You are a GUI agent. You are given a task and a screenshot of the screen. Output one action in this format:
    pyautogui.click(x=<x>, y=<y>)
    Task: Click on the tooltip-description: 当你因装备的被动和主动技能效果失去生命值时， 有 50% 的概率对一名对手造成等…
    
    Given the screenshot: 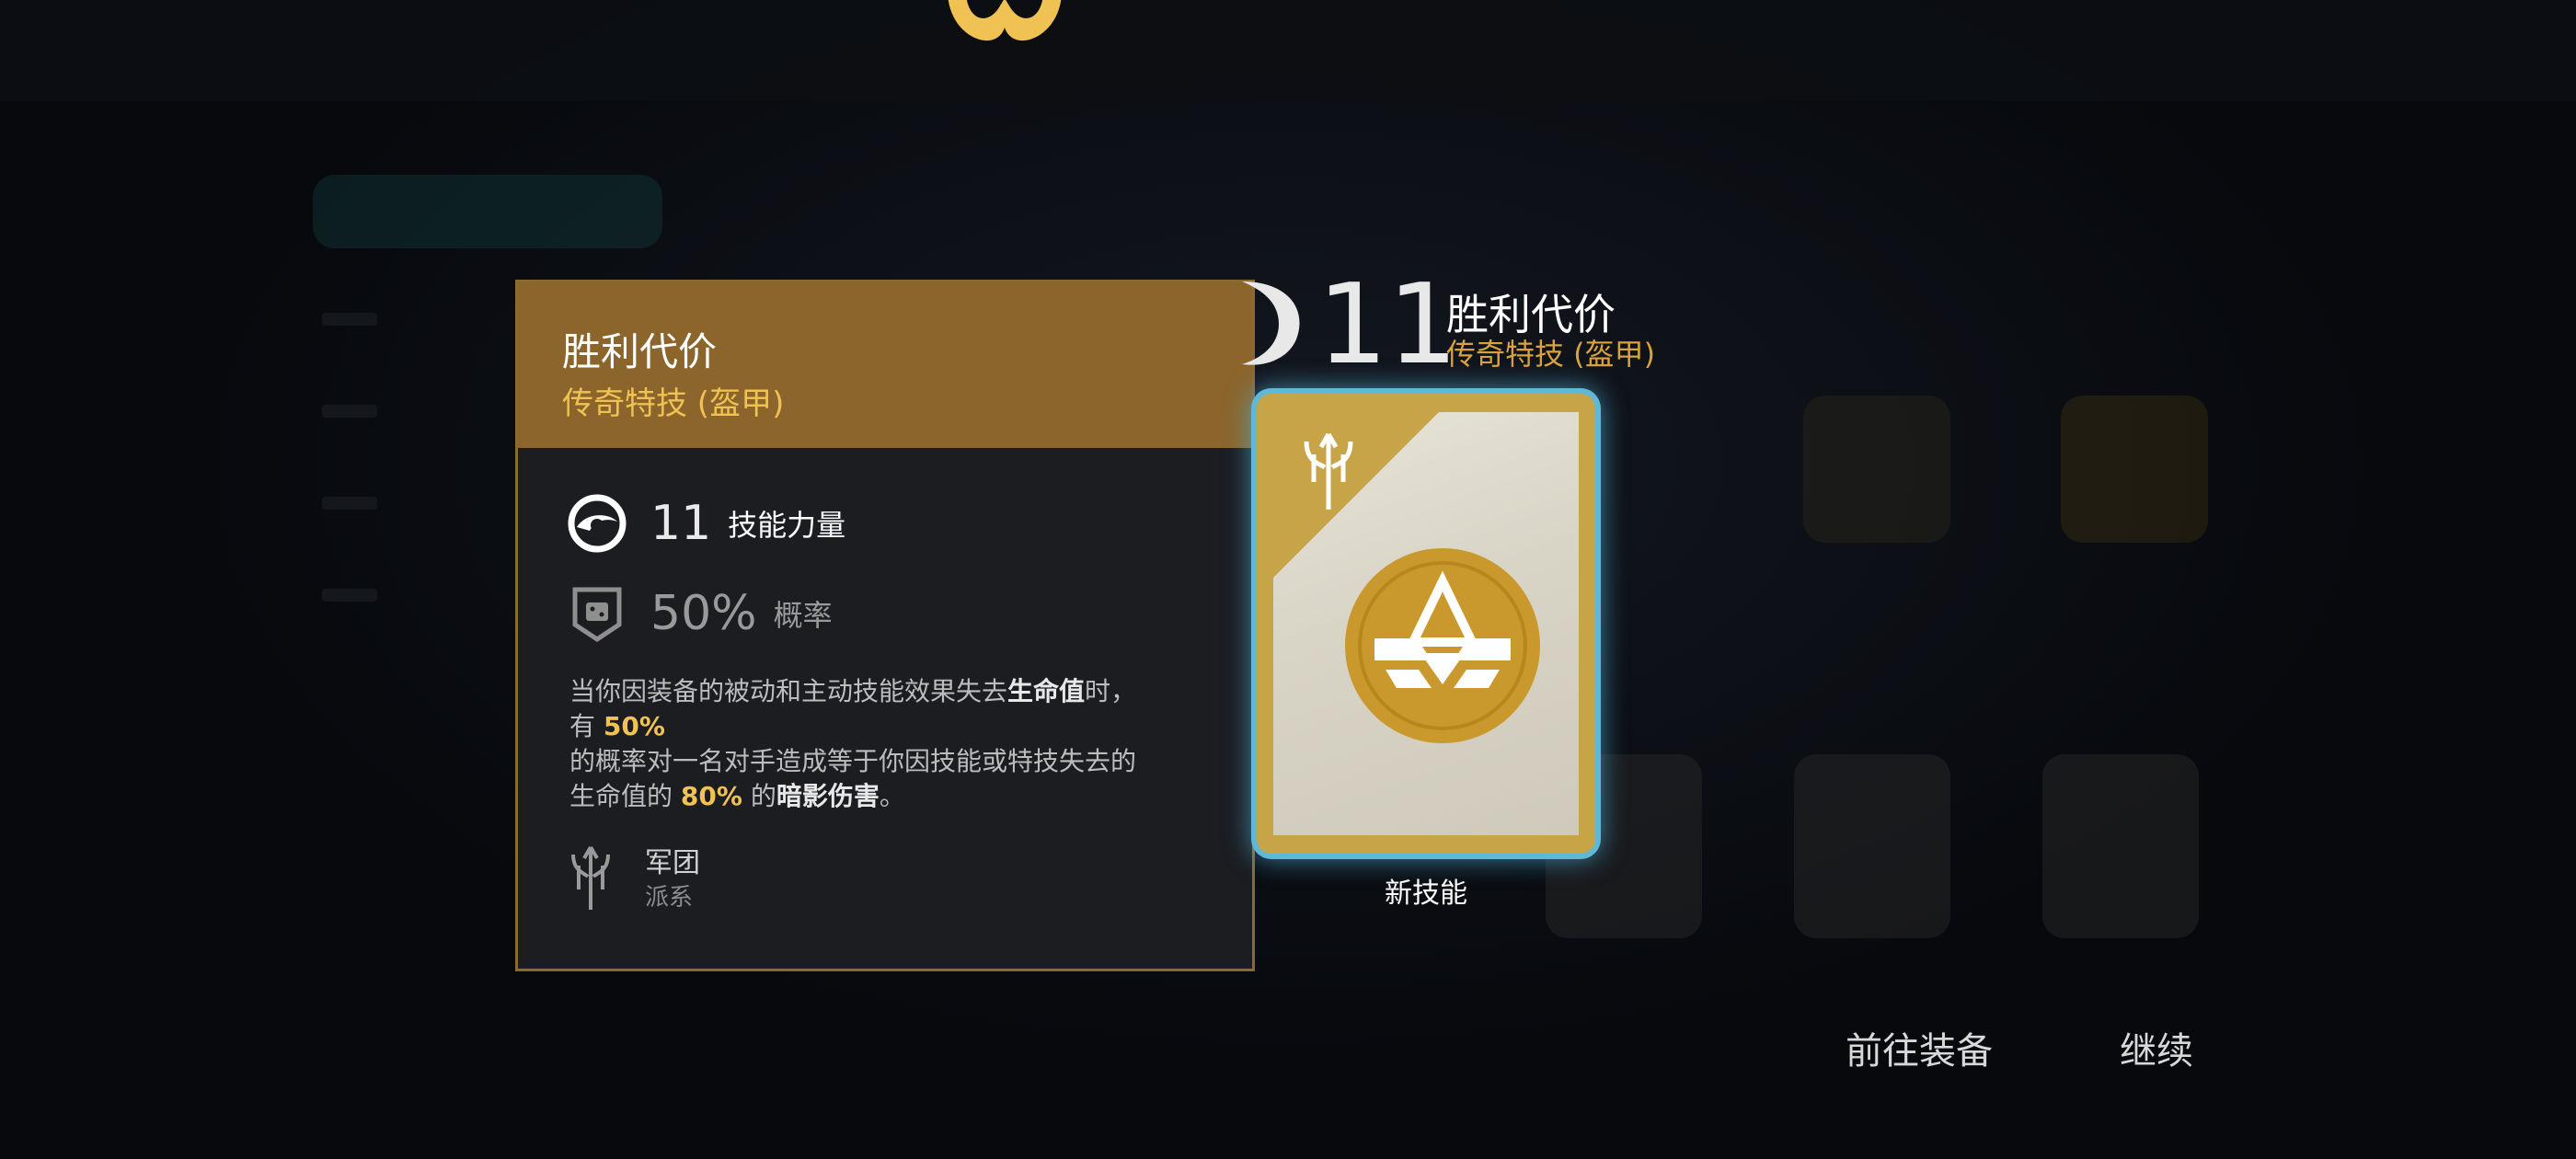 What is the action you would take?
    pyautogui.click(x=891, y=744)
    